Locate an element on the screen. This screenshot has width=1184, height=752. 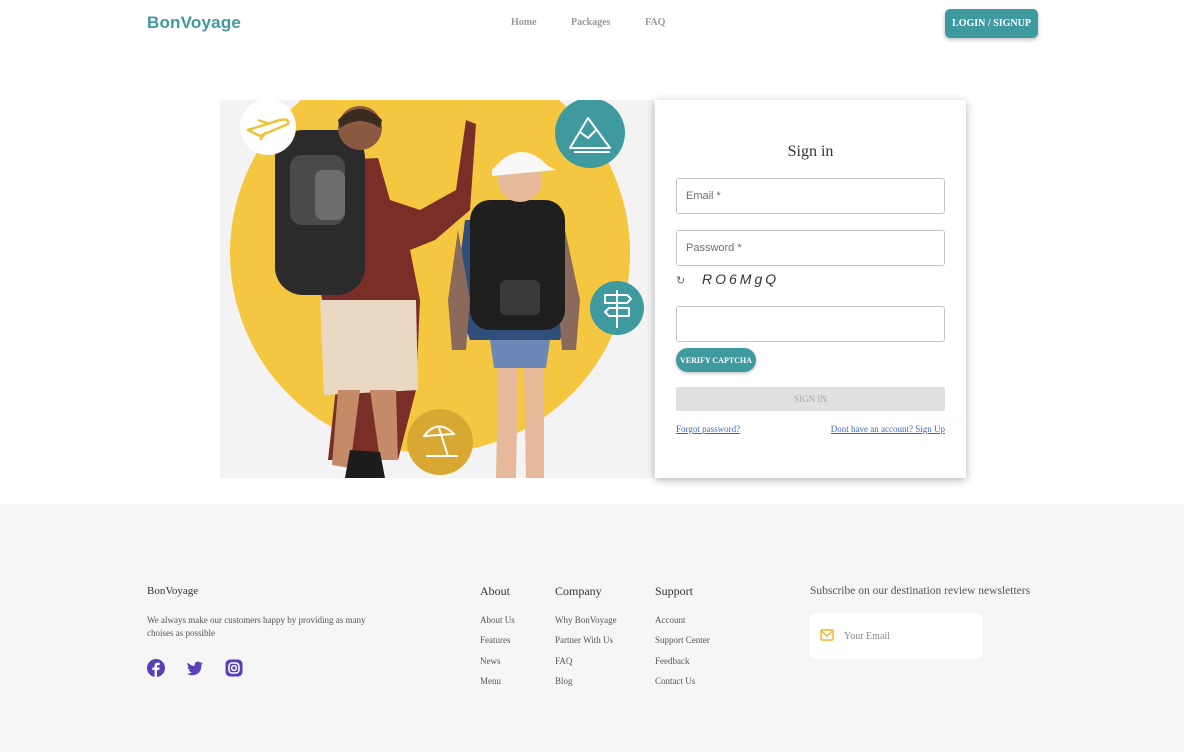
footer-support-heading: Support is located at coordinates (674, 591).